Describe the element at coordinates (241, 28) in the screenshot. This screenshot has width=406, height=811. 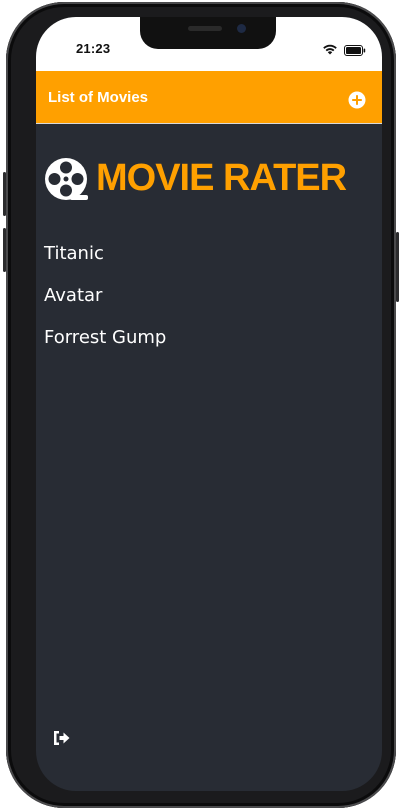
I see `front-camera` at that location.